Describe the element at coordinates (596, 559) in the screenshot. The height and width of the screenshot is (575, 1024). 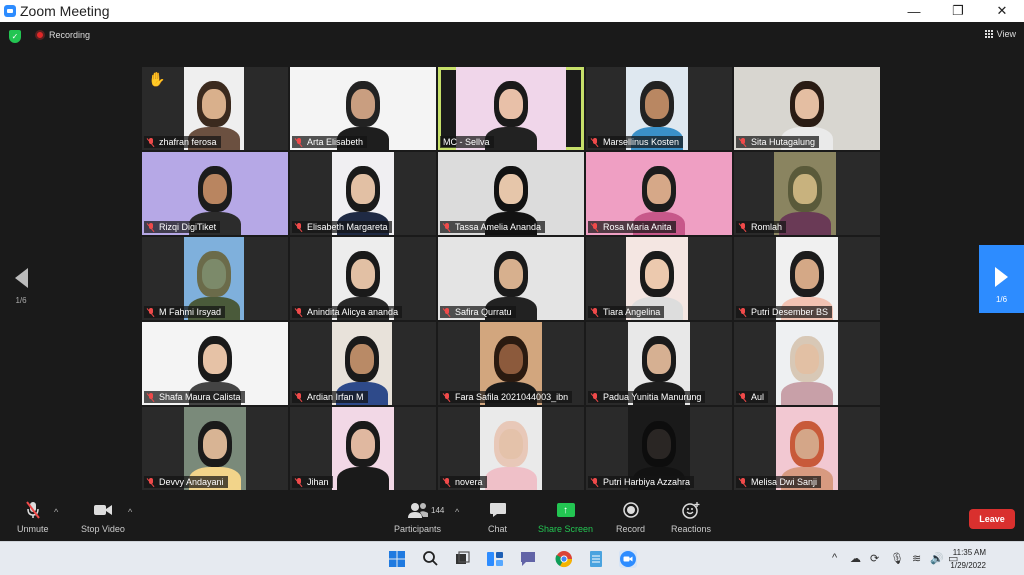
I see `notepad-icon` at that location.